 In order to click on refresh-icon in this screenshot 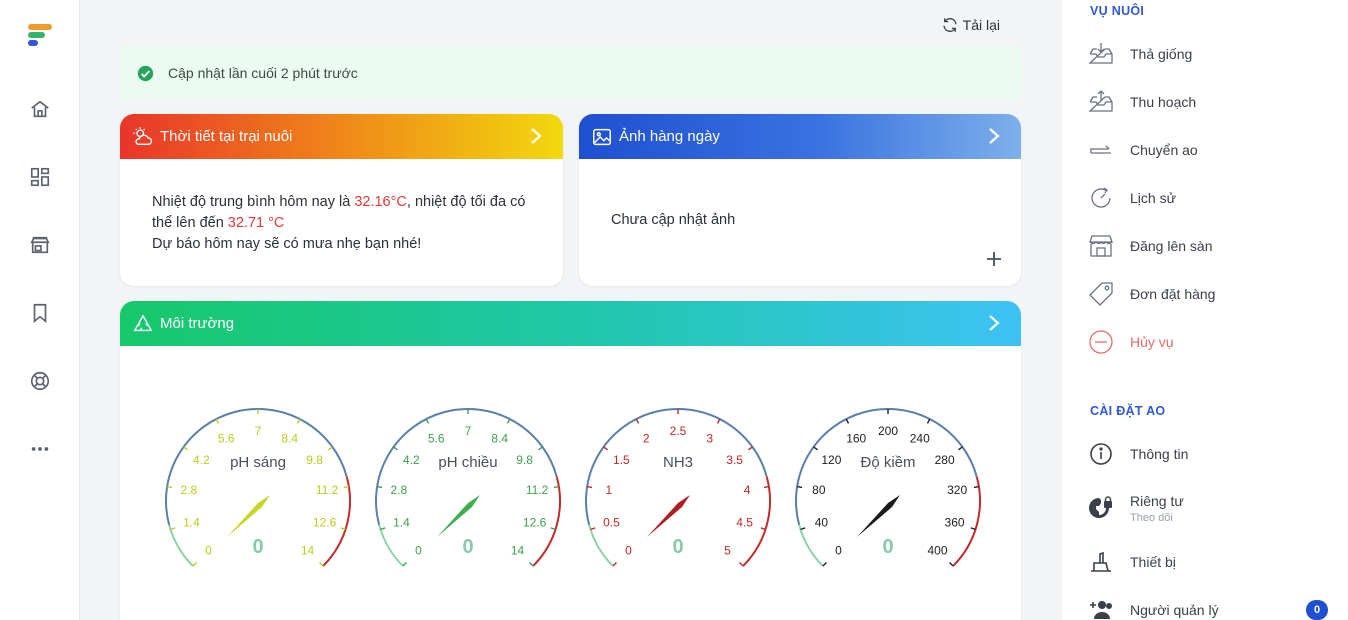, I will do `click(949, 25)`.